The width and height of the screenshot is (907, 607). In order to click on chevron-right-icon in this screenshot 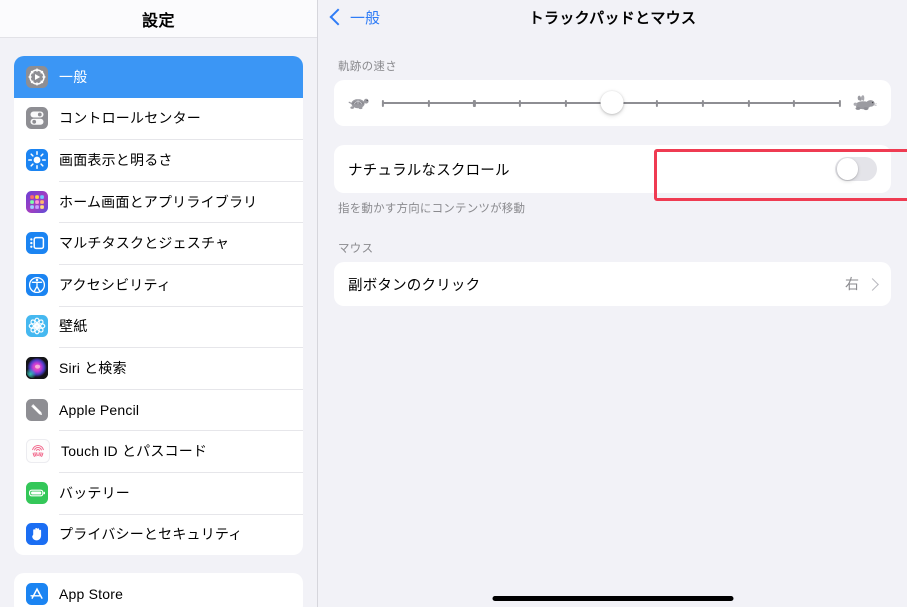, I will do `click(872, 284)`.